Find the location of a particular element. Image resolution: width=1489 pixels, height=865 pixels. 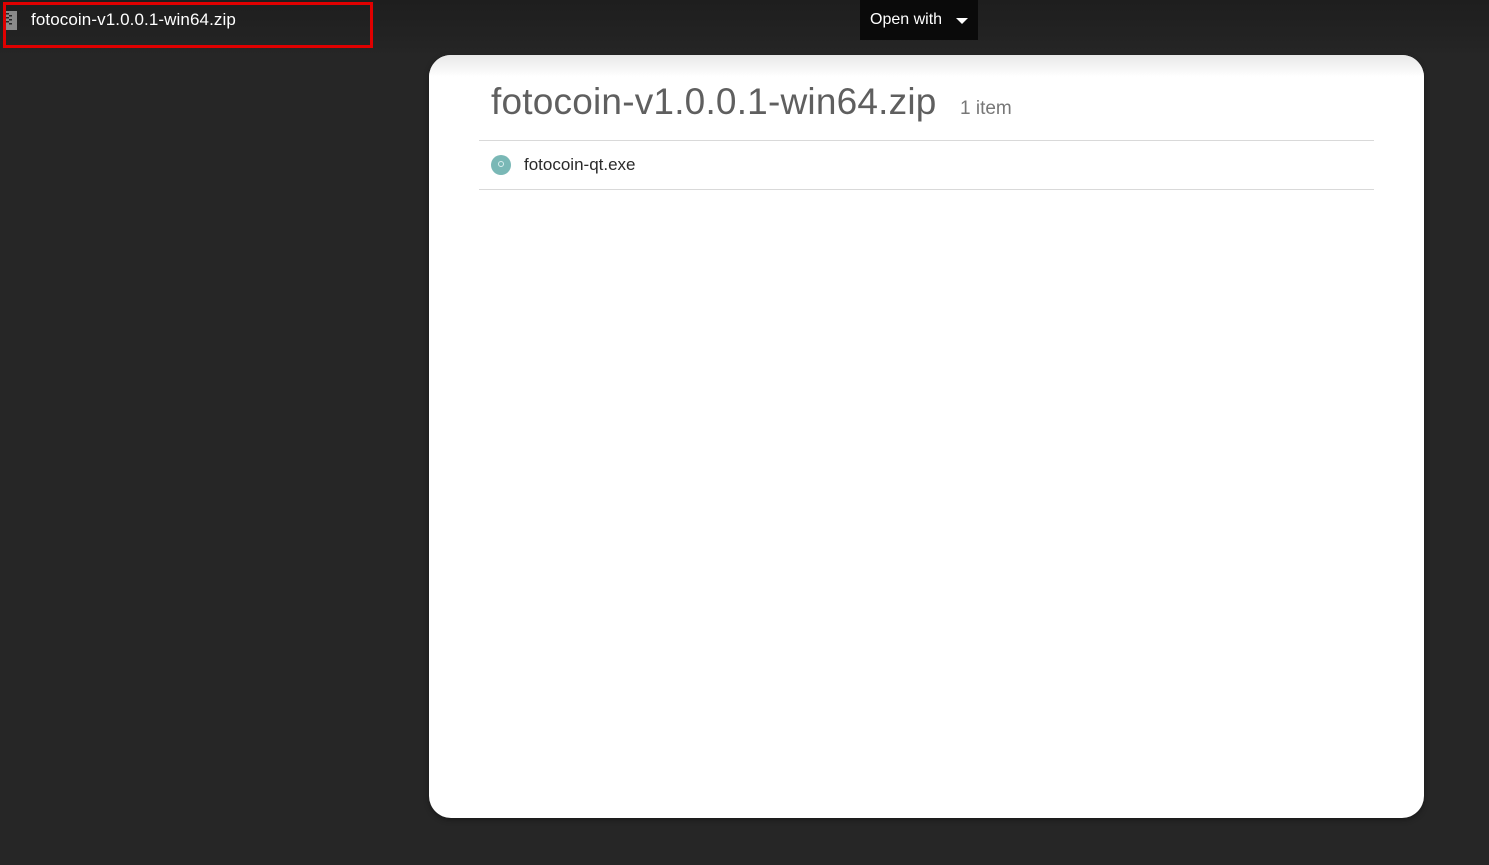

top-bar: fotocoin-v1.0.0.1-win64.zip Open with is located at coordinates (744, 28).